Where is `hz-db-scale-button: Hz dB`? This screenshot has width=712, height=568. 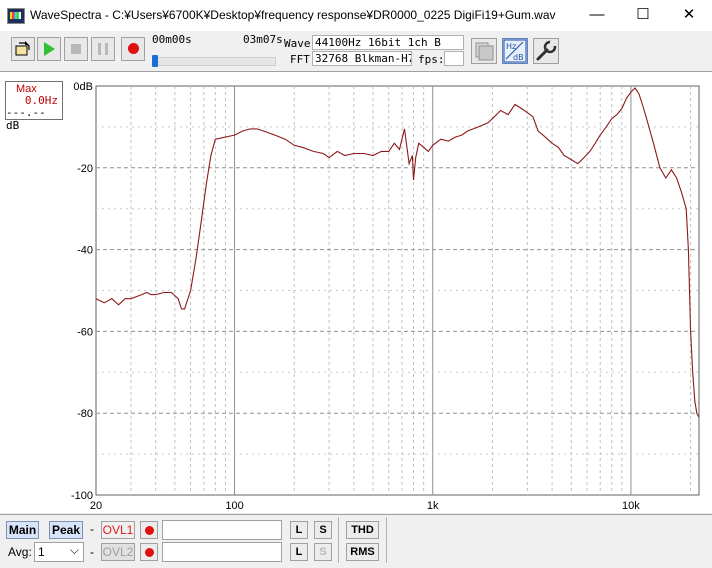
hz-db-scale-button: Hz dB is located at coordinates (515, 51).